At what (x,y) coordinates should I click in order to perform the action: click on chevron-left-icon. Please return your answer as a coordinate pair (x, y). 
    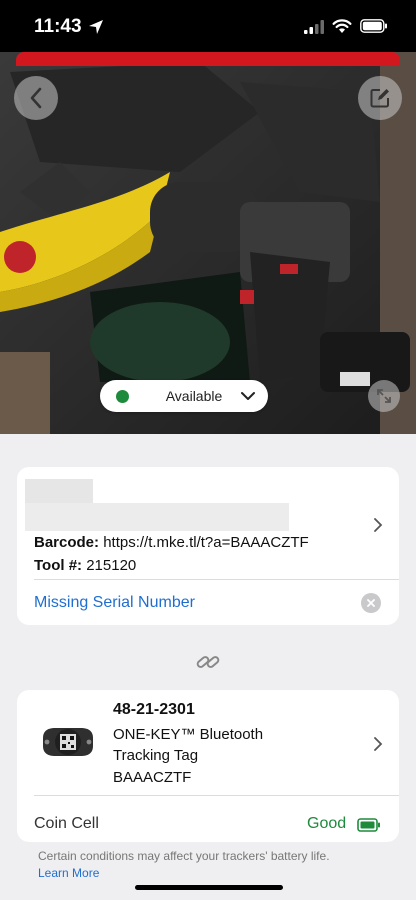
    Looking at the image, I should click on (36, 98).